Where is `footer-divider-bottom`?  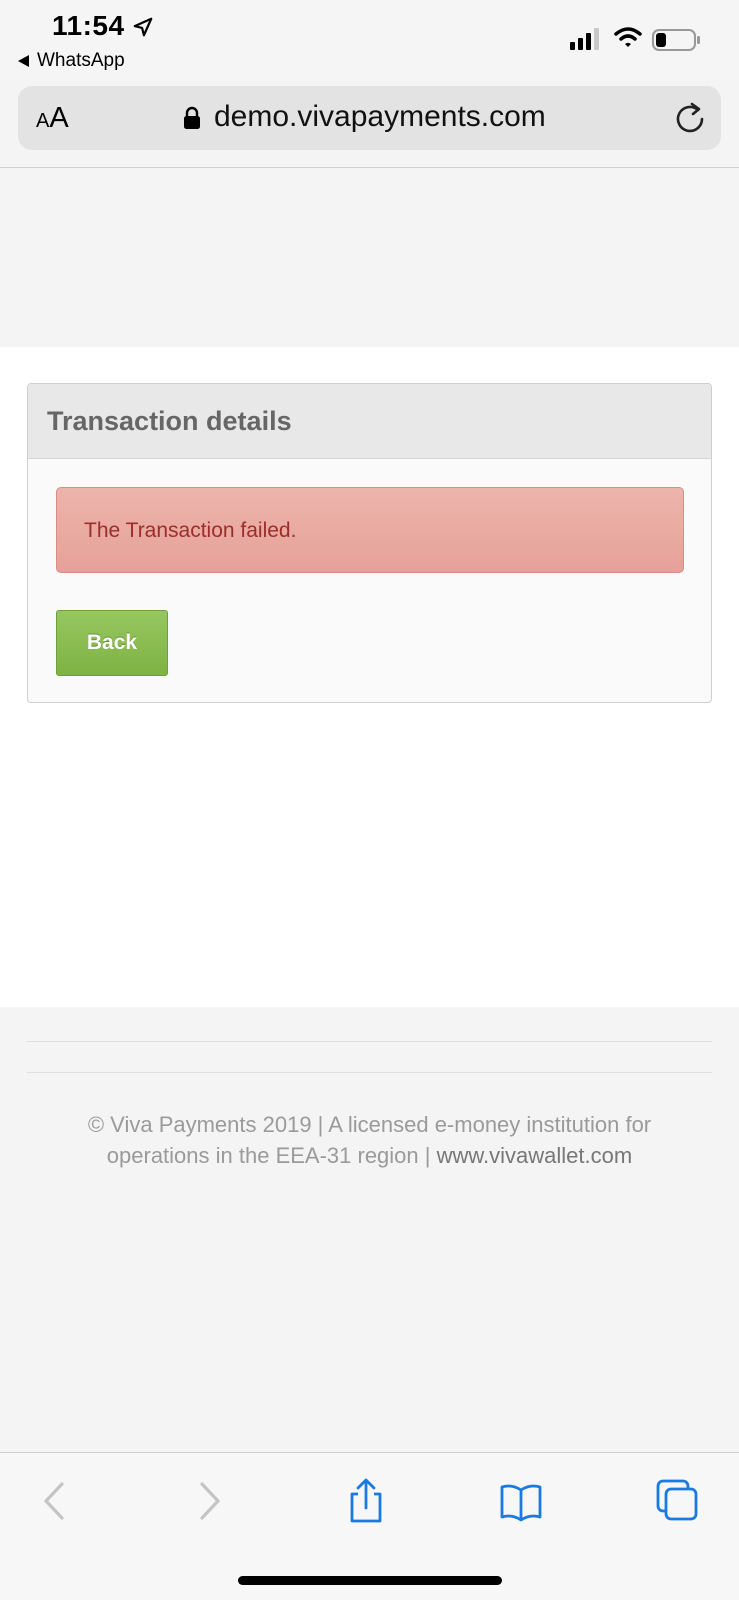
footer-divider-bottom is located at coordinates (369, 1072).